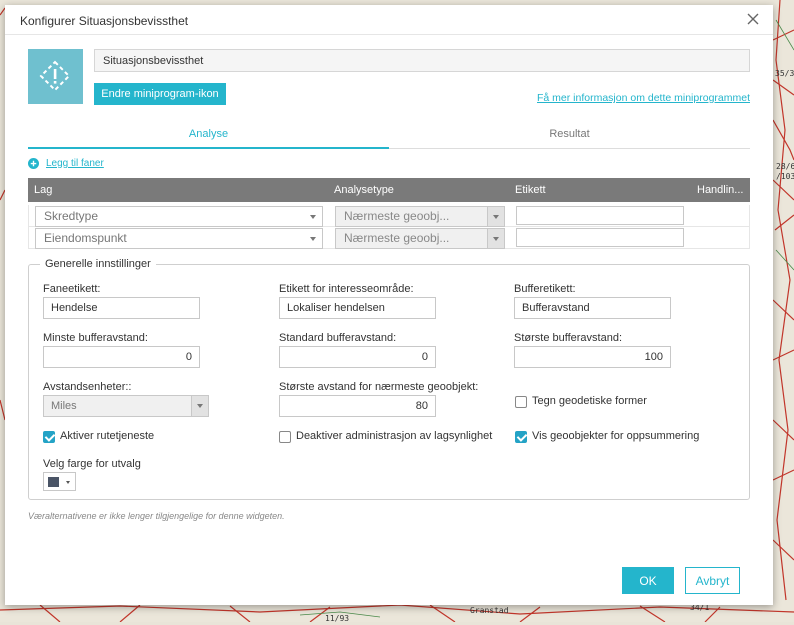 The height and width of the screenshot is (625, 794). Describe the element at coordinates (521, 402) in the screenshot. I see `geodesic-checkbox` at that location.